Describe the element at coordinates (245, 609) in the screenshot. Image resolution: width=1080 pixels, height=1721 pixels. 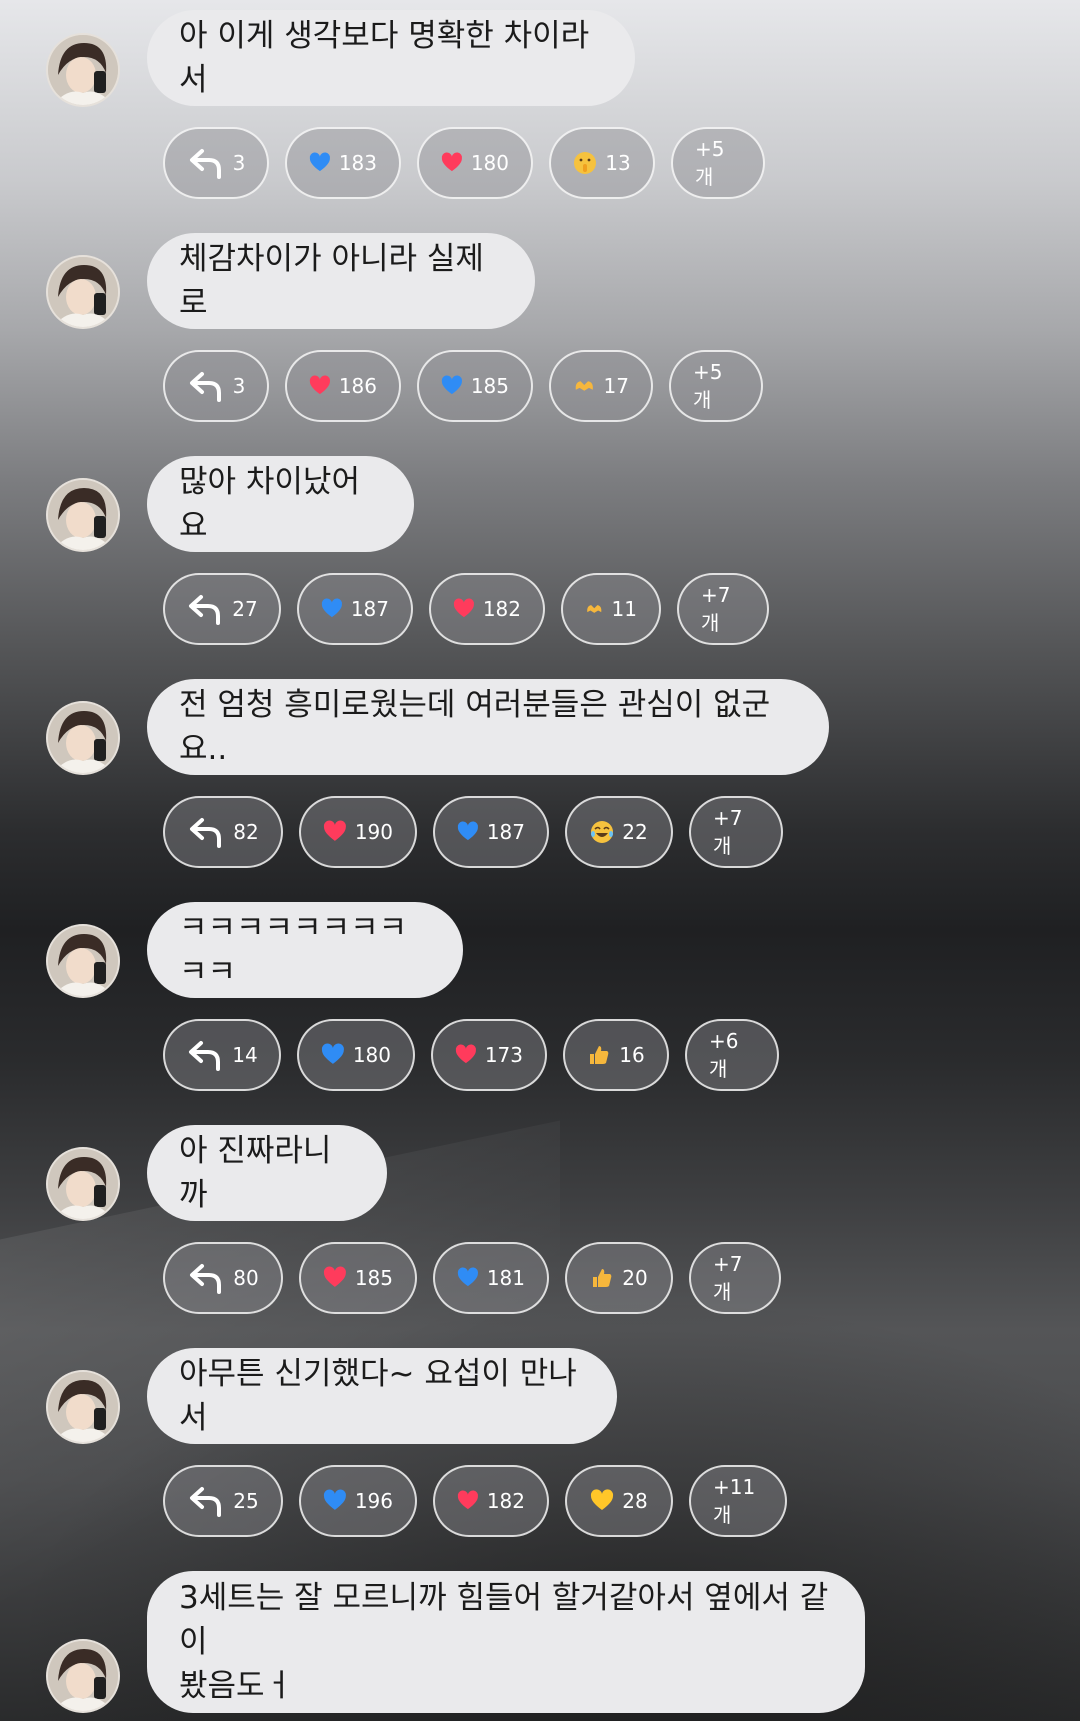
I see `reply-count: 27` at that location.